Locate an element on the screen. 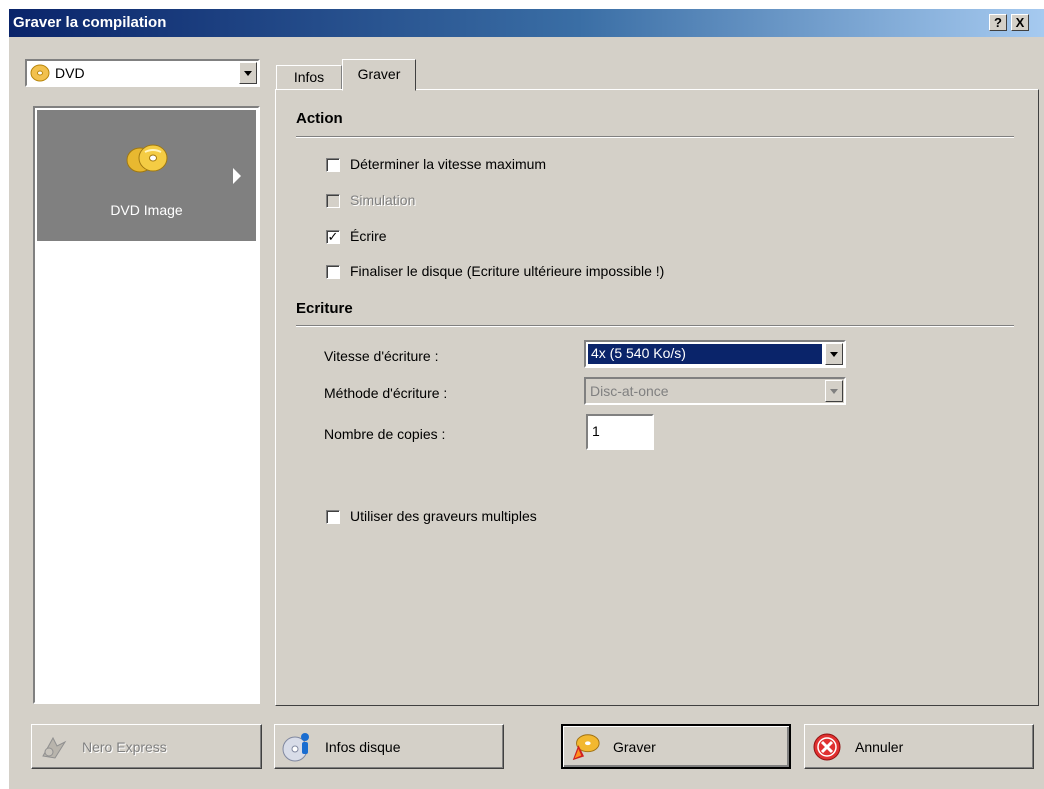 This screenshot has width=1044, height=789. write-method-select: Disc-at-once is located at coordinates (715, 391).